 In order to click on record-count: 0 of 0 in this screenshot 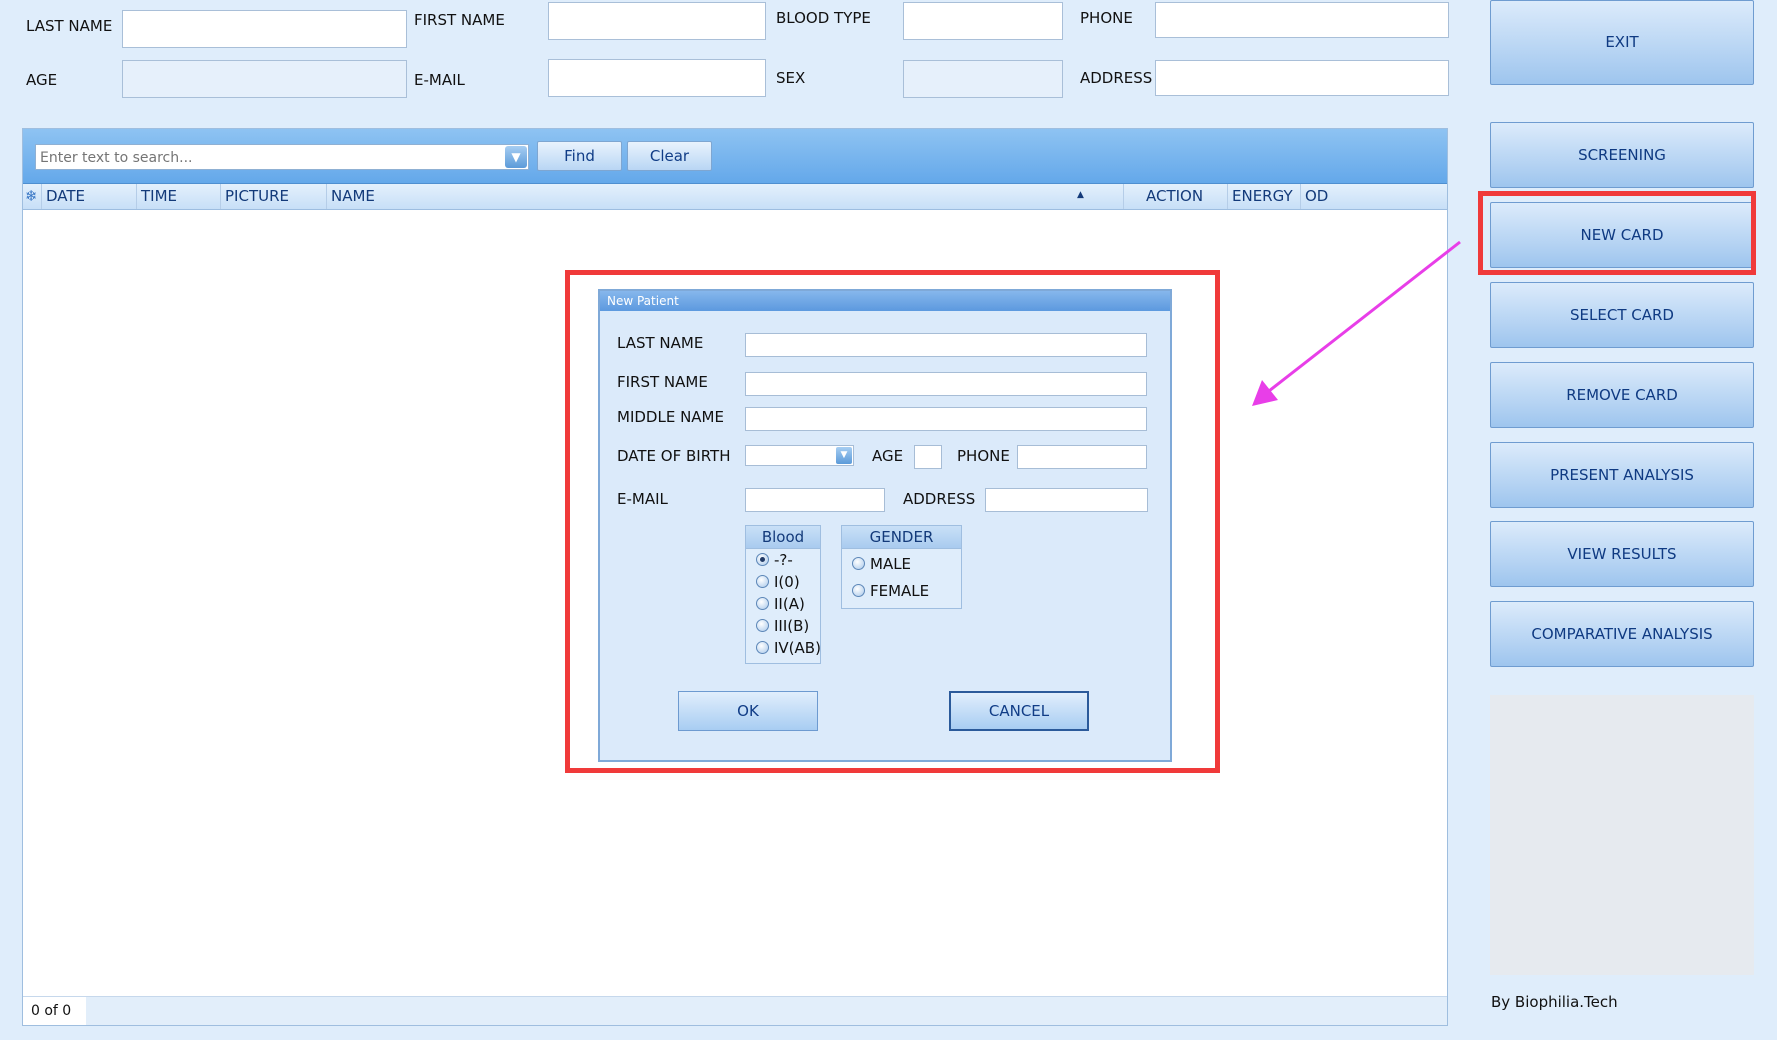, I will do `click(54, 1011)`.